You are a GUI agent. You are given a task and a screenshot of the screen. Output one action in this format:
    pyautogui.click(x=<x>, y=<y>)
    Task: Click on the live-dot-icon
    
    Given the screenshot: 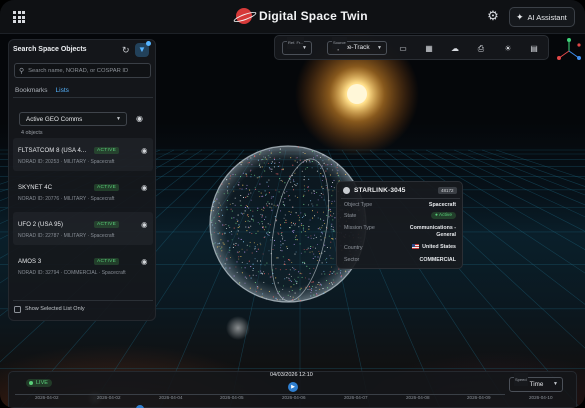 What is the action you would take?
    pyautogui.click(x=31, y=383)
    